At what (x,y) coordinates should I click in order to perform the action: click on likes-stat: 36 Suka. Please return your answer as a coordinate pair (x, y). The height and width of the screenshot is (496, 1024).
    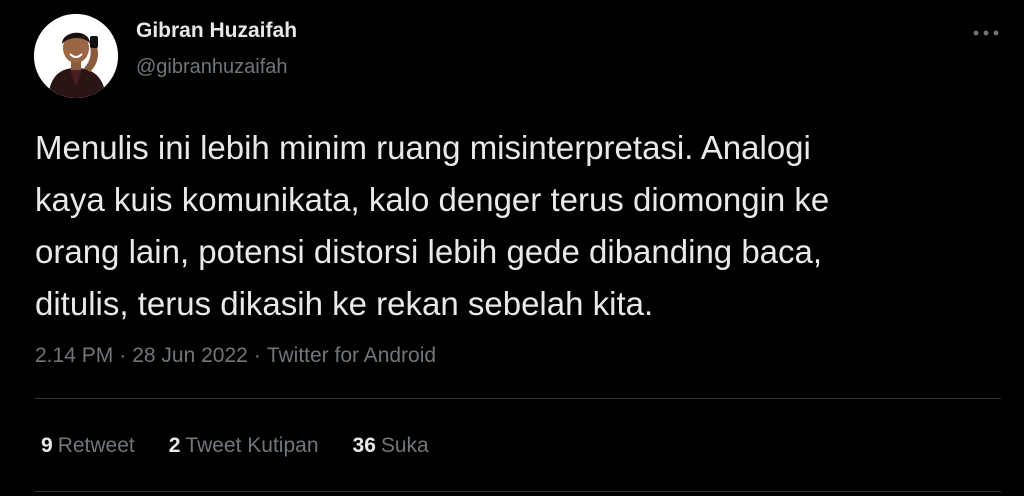
    Looking at the image, I should click on (391, 446).